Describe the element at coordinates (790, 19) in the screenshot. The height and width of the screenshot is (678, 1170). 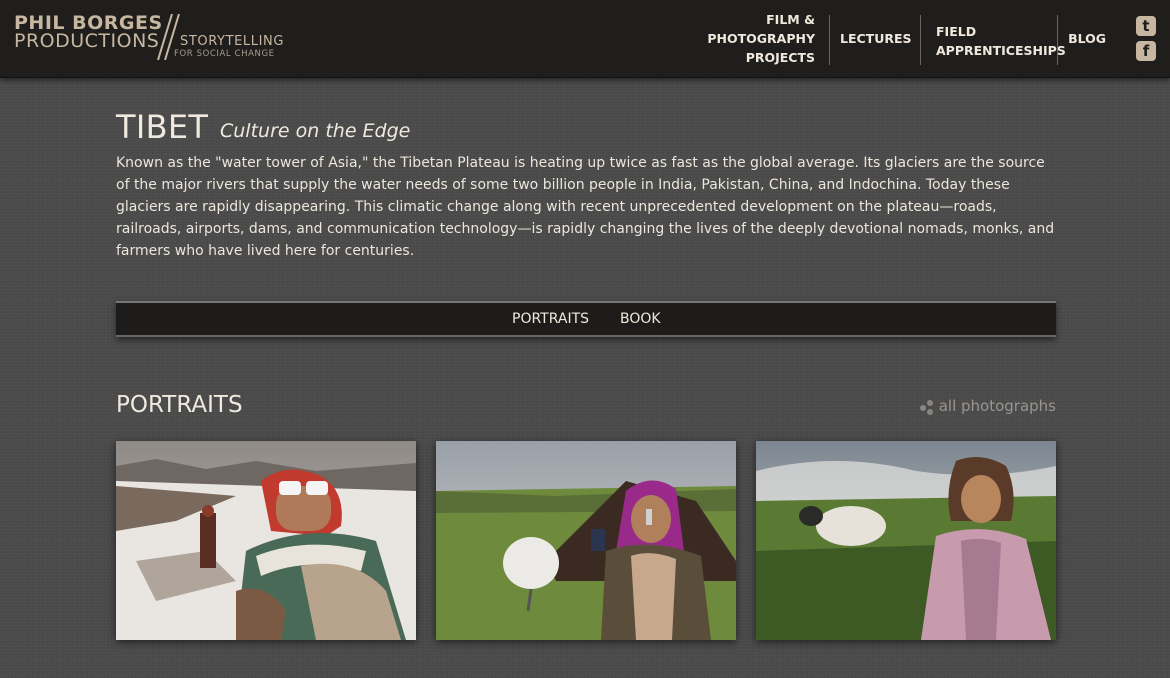
I see `nav-label-line: FILM &` at that location.